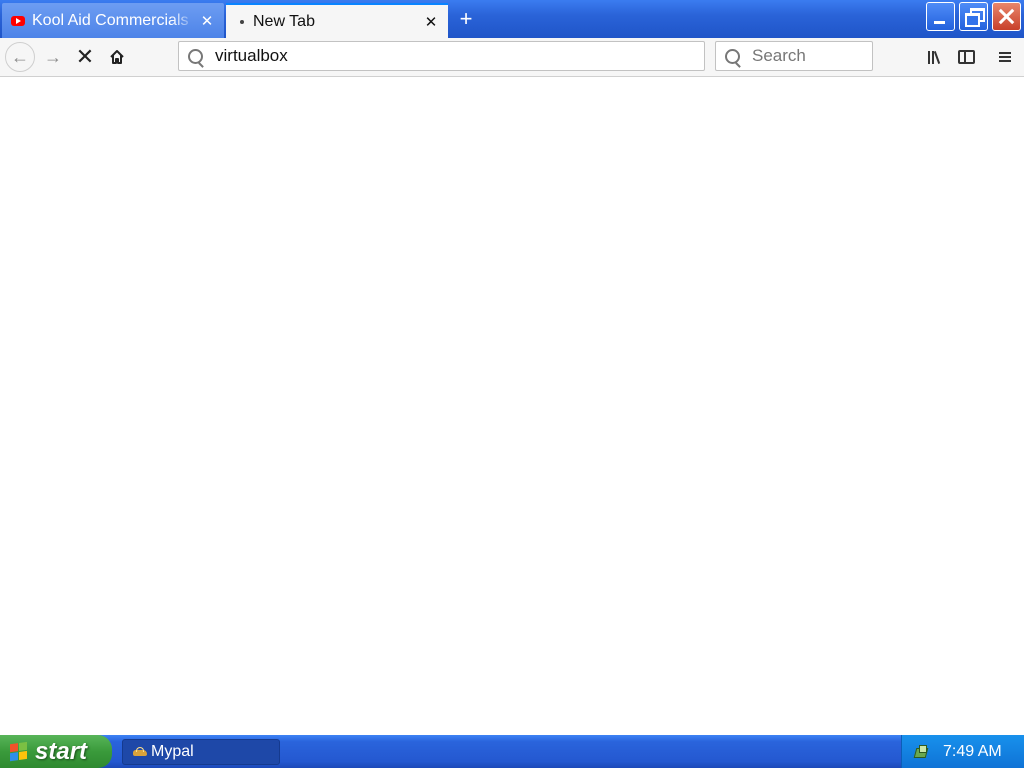 This screenshot has height=768, width=1024. Describe the element at coordinates (972, 752) in the screenshot. I see `clock: 7:49 AM` at that location.